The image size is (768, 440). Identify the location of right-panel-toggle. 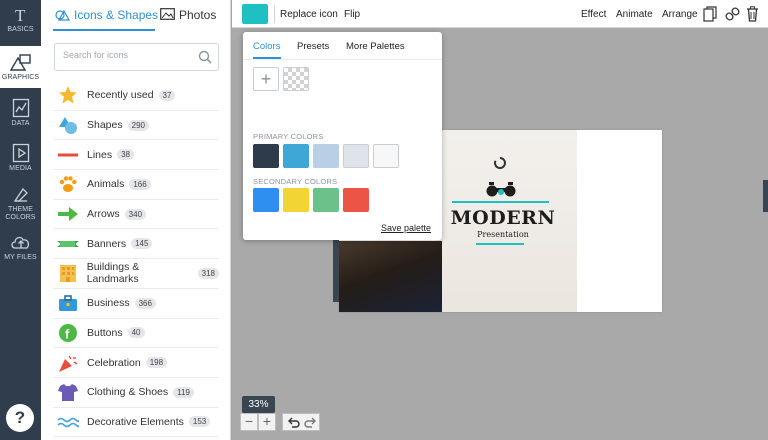
(765, 196).